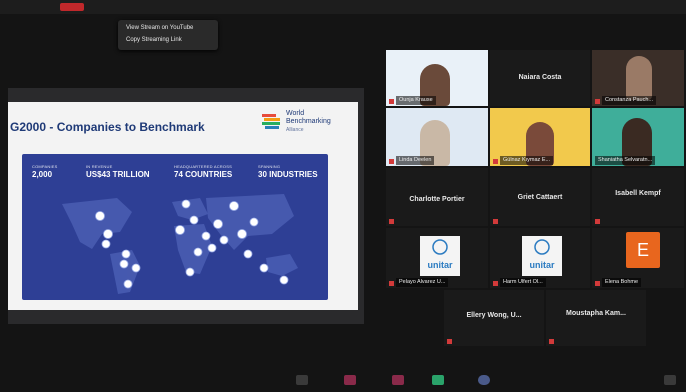  Describe the element at coordinates (416, 100) in the screenshot. I see `participant-name: Ounja Krause` at that location.